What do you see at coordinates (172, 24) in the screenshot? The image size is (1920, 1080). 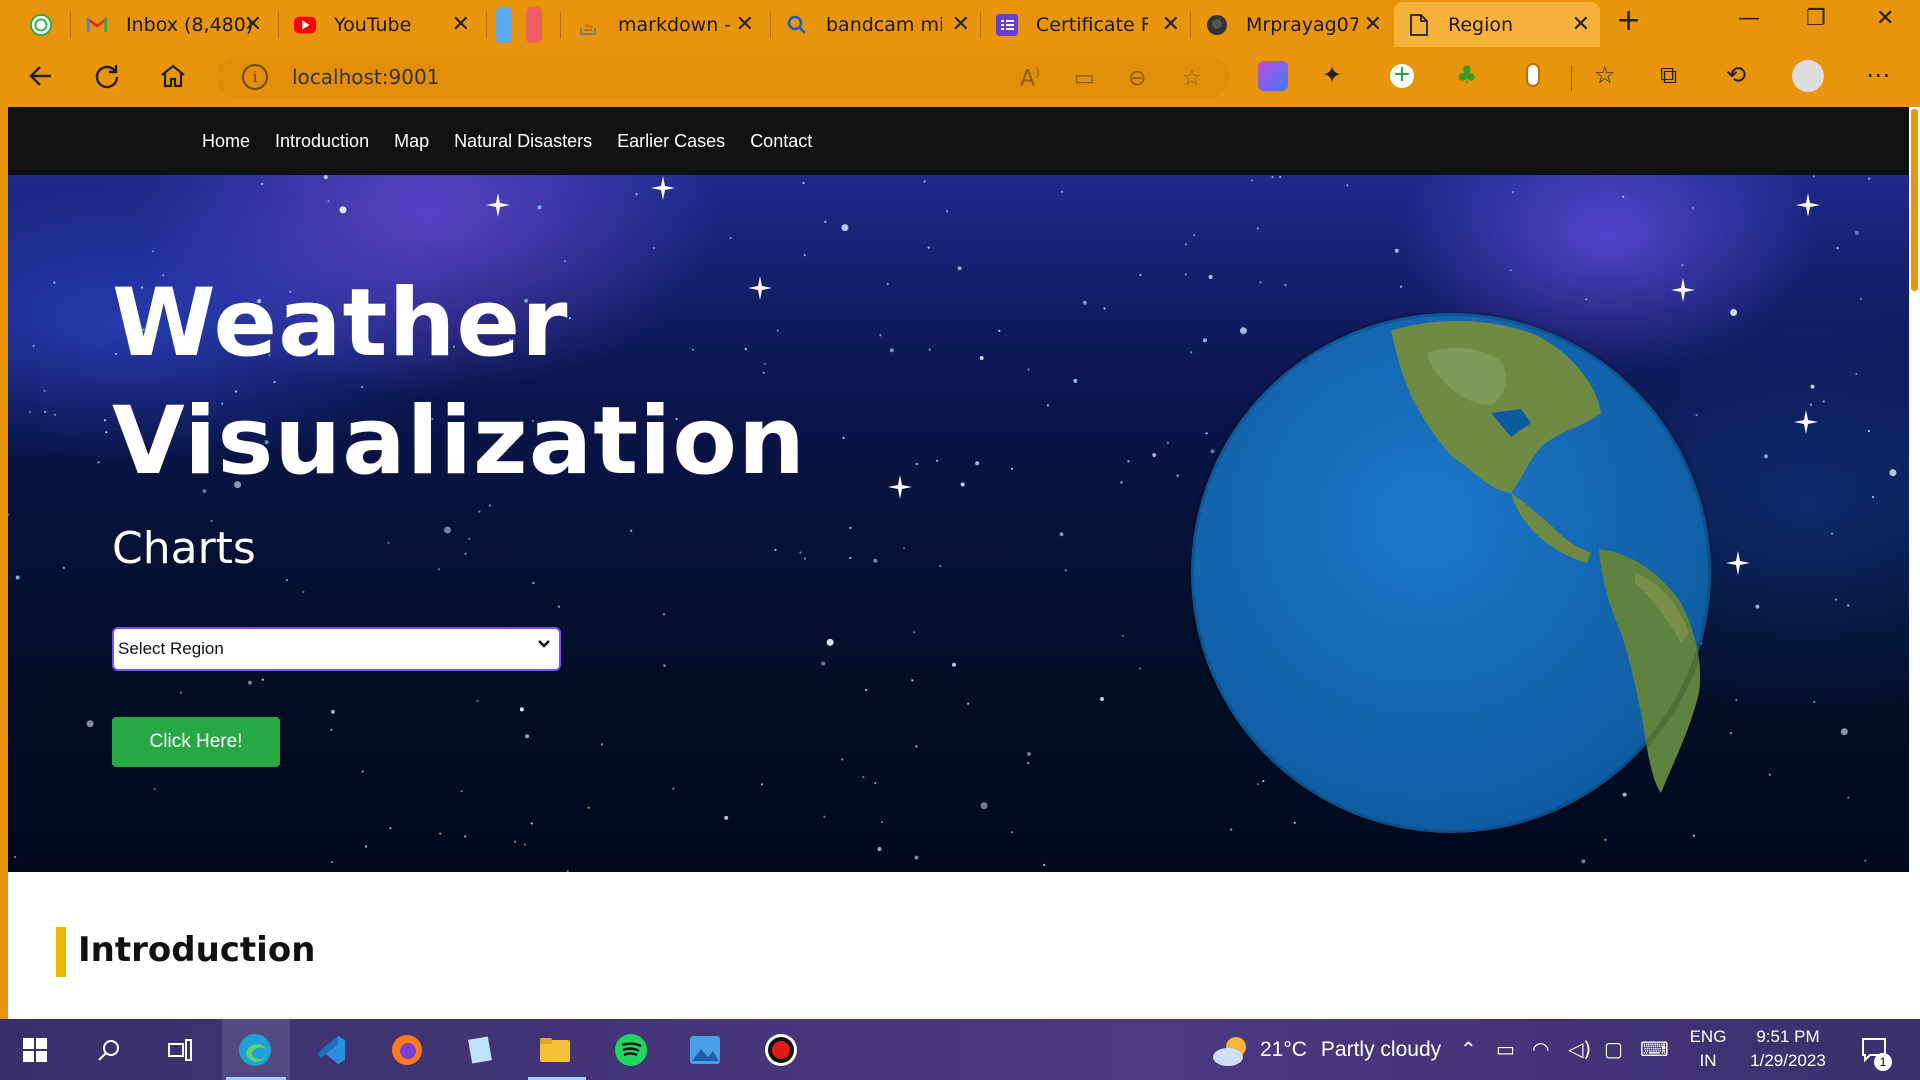 I see `tab-gmail: Inbox (8,480) ✕` at bounding box center [172, 24].